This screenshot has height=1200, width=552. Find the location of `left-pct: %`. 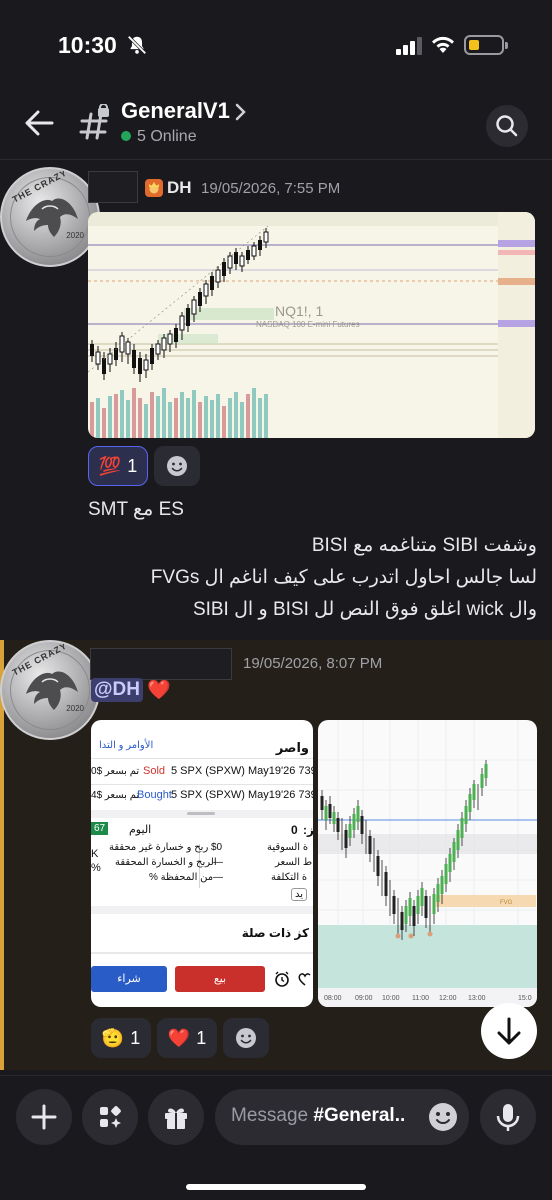

left-pct: % is located at coordinates (96, 868).